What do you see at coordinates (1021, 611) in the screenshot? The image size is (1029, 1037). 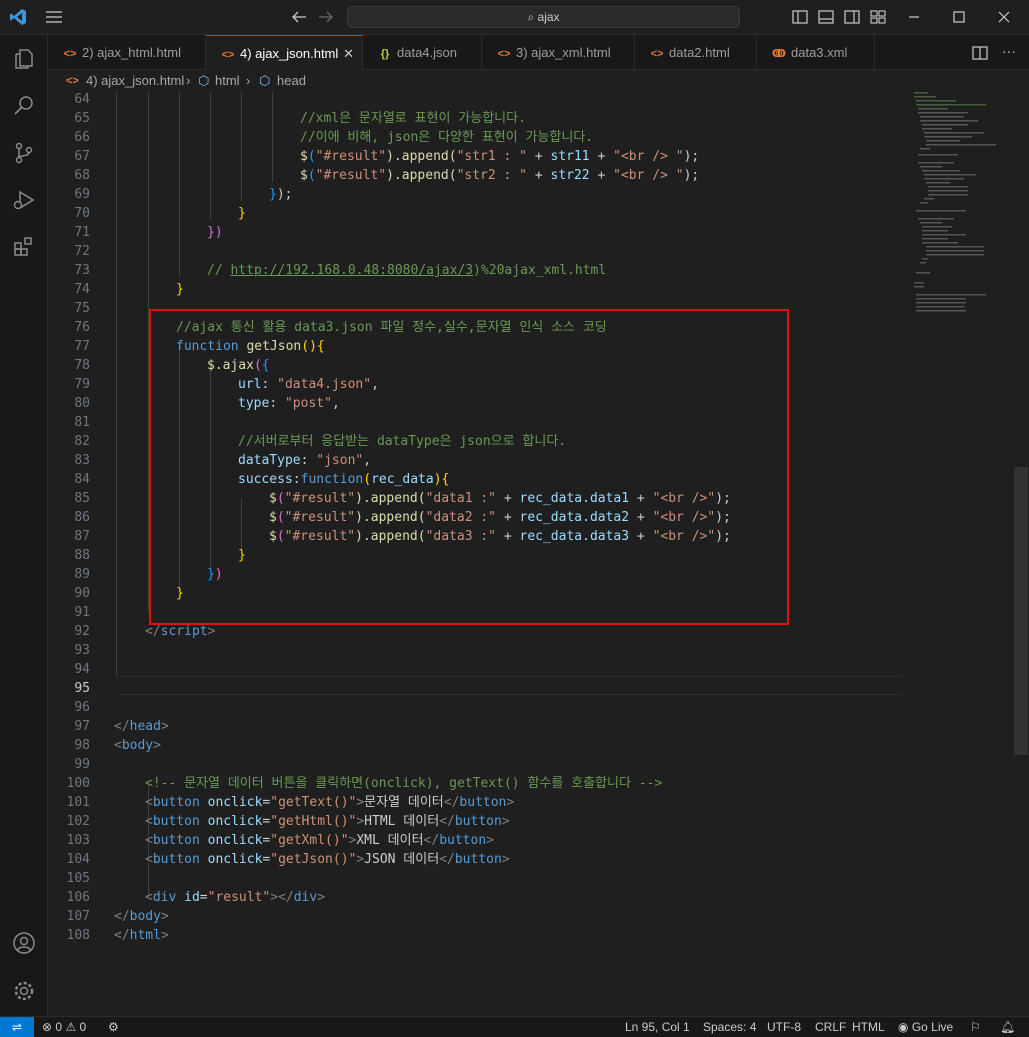 I see `vertical-scrollbar` at bounding box center [1021, 611].